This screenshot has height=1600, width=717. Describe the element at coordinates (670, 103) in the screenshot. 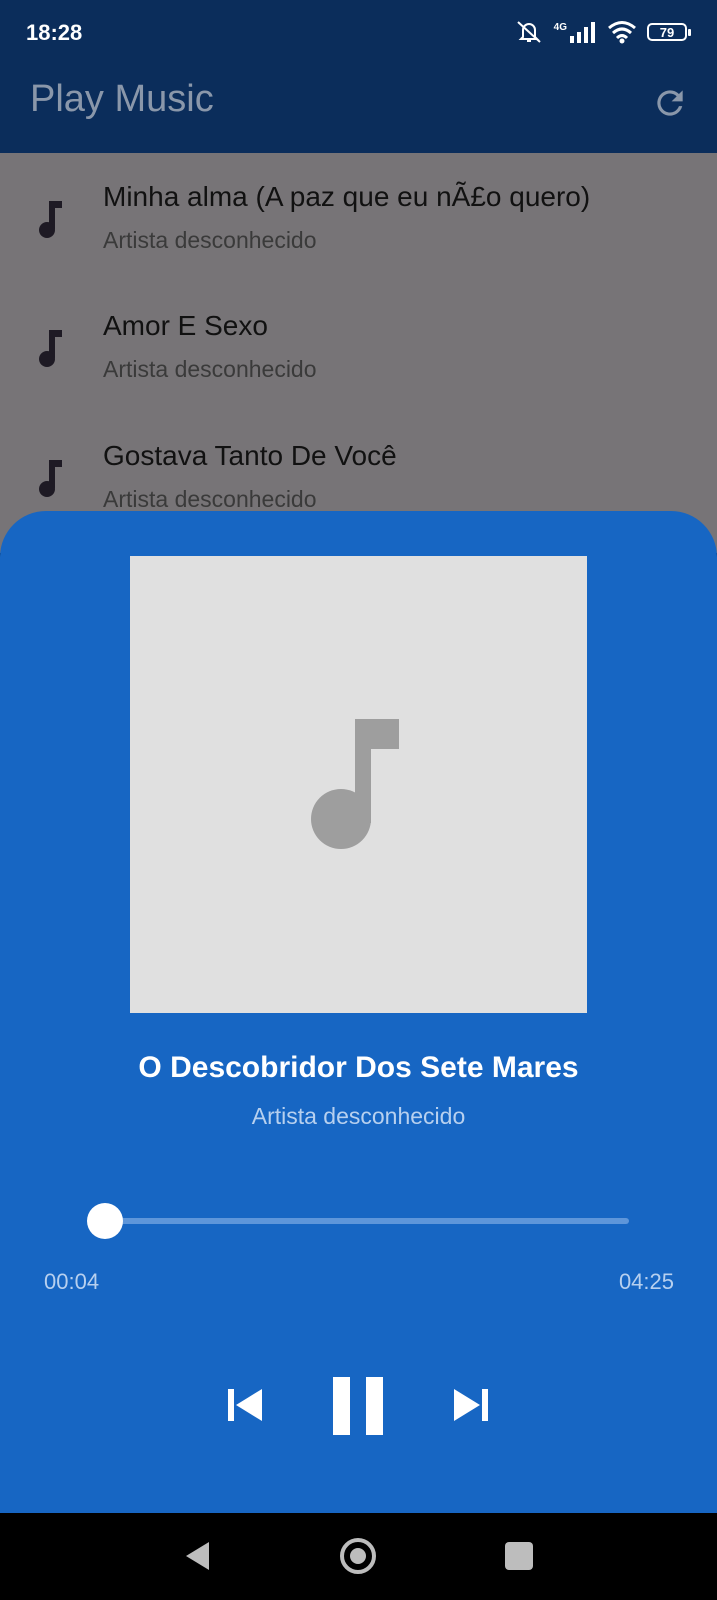

I see `refresh-icon` at that location.